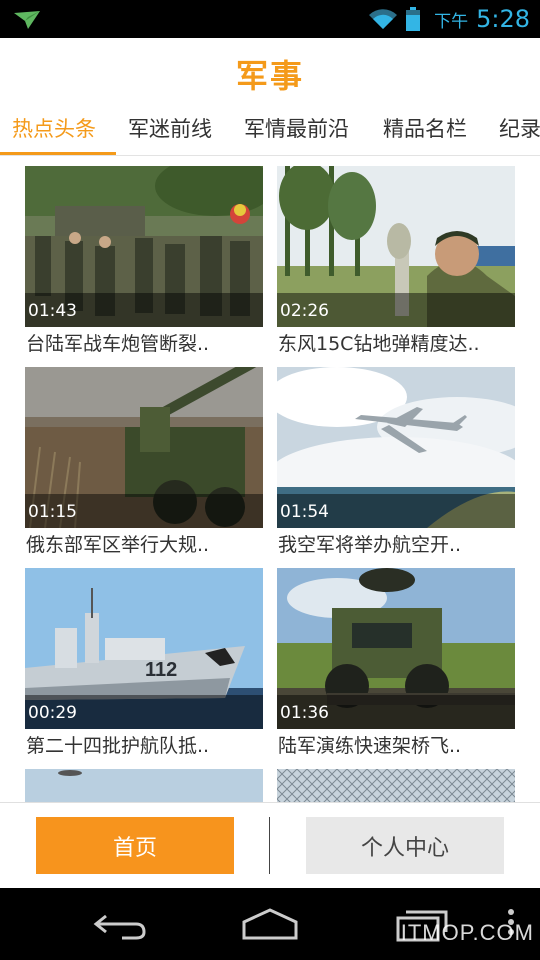 The image size is (540, 960). I want to click on video-title: 东风15C钻地弹精度达.., so click(398, 342).